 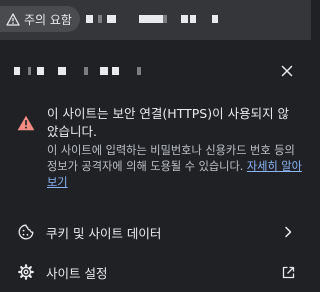 I want to click on site-host-redacted, so click(x=77, y=71).